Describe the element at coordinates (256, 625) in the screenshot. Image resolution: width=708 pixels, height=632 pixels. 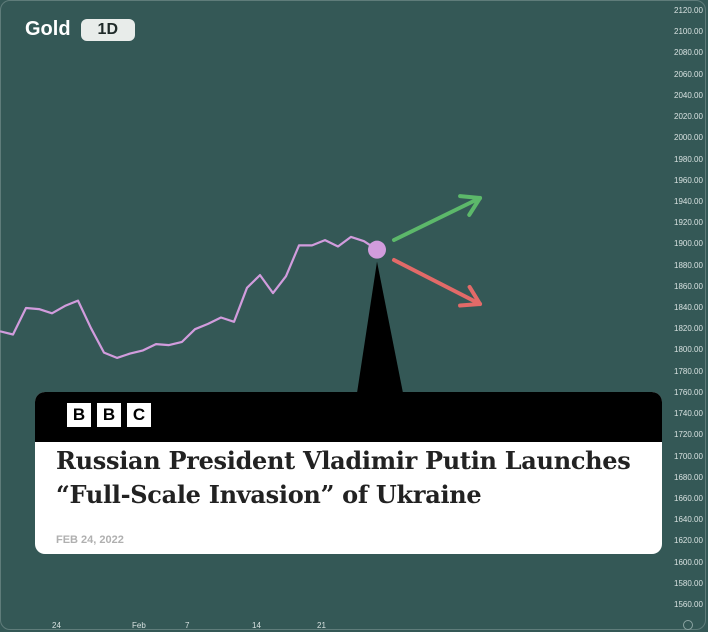
I see `x-tick-label: 14` at that location.